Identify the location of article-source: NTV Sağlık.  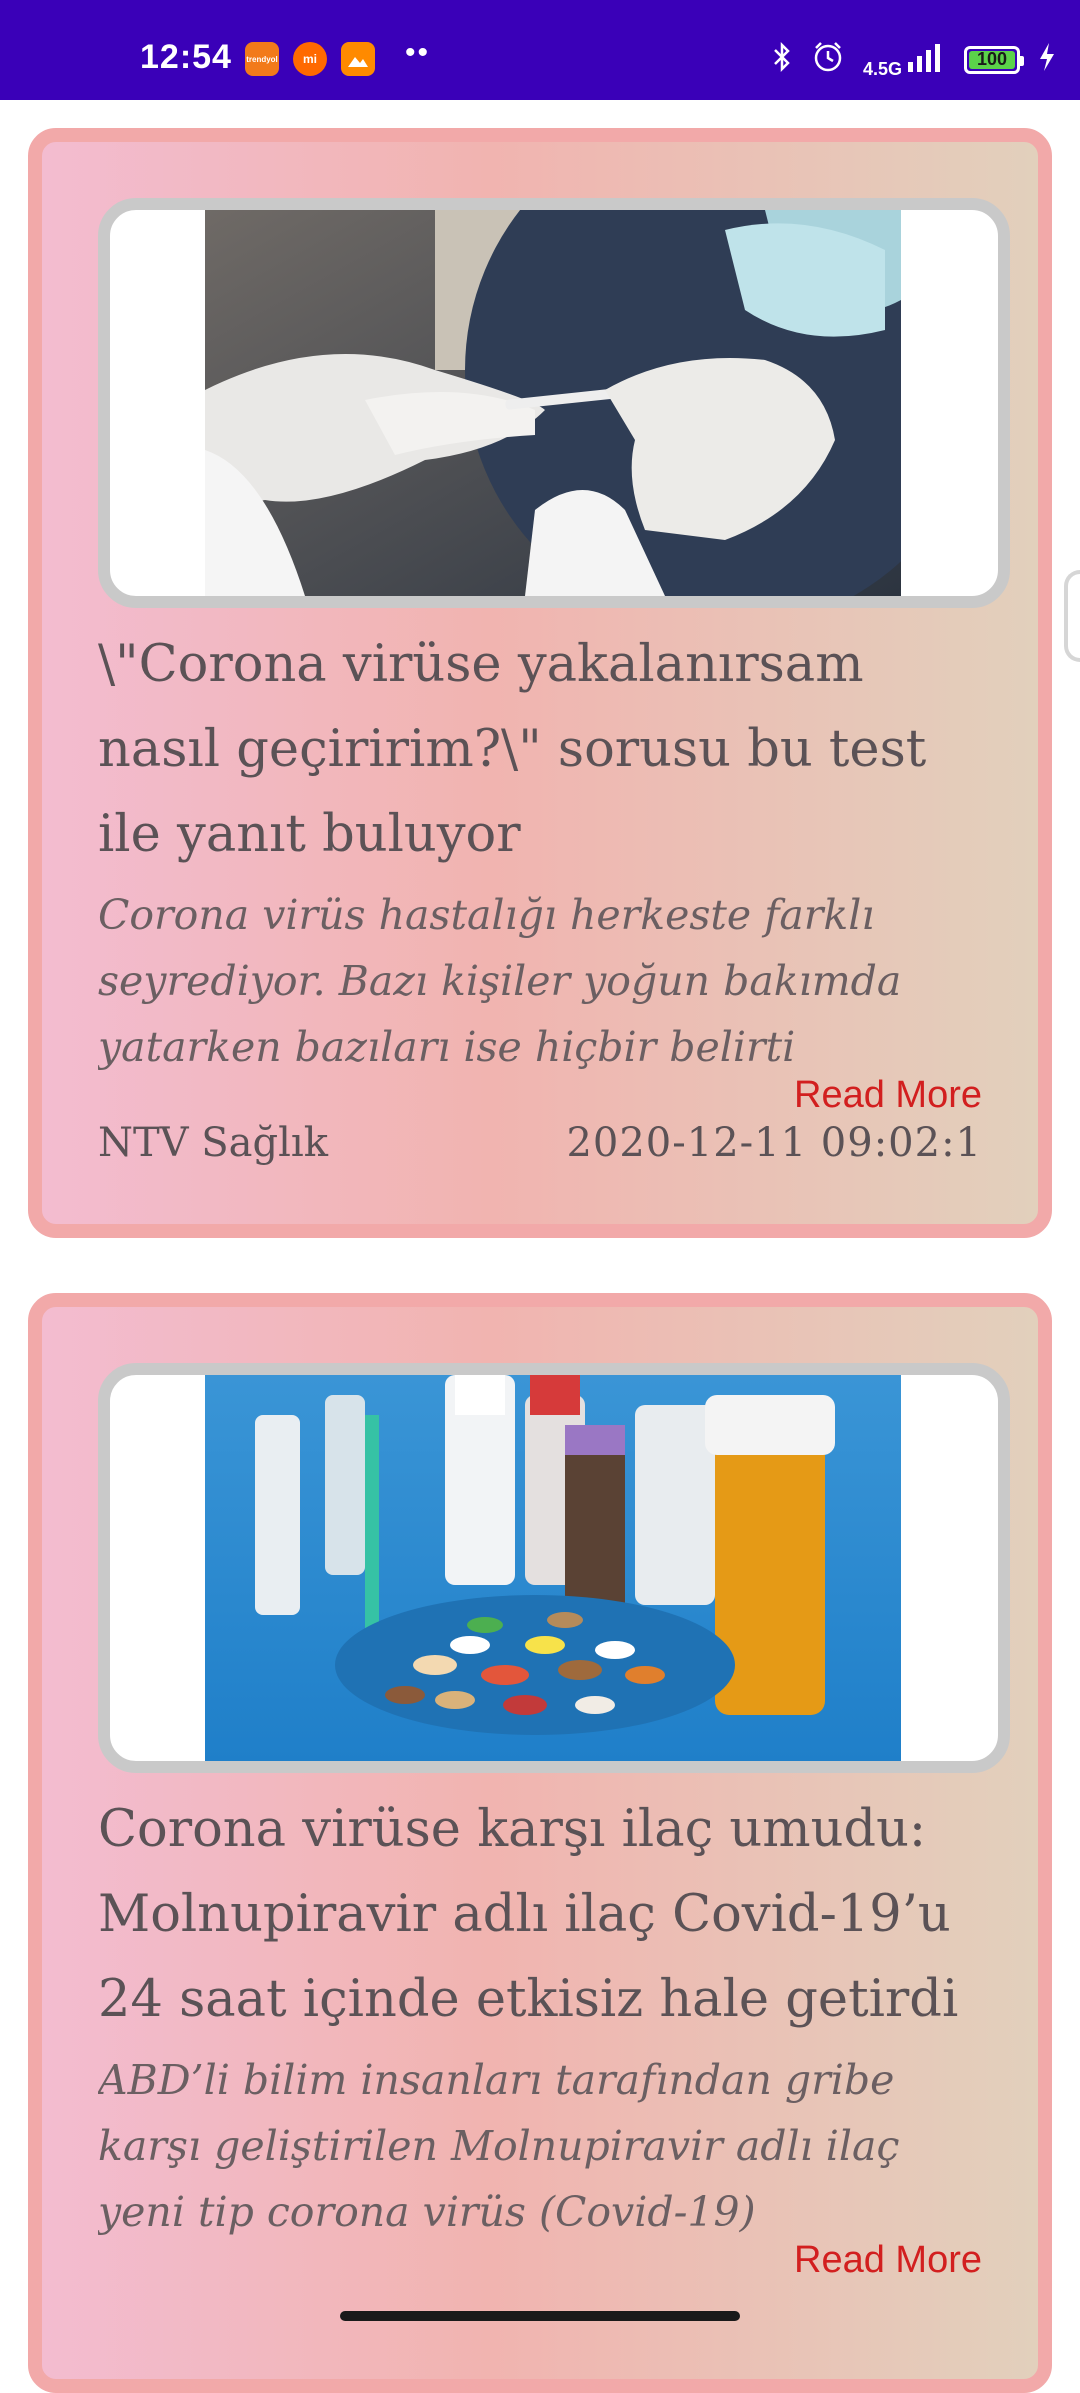
(213, 1143).